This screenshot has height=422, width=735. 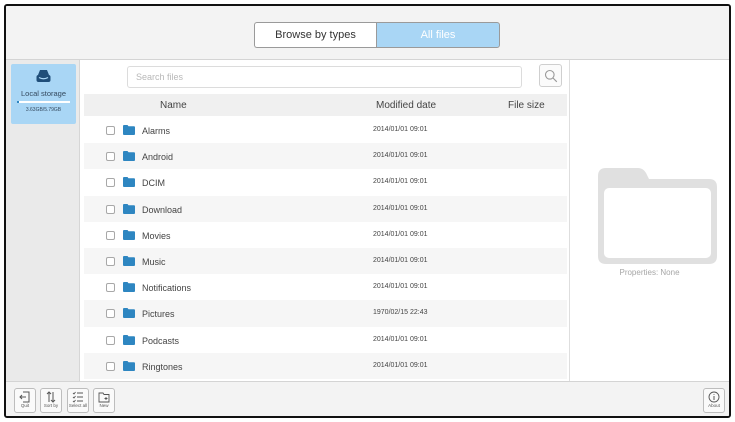 I want to click on search-icon, so click(x=551, y=76).